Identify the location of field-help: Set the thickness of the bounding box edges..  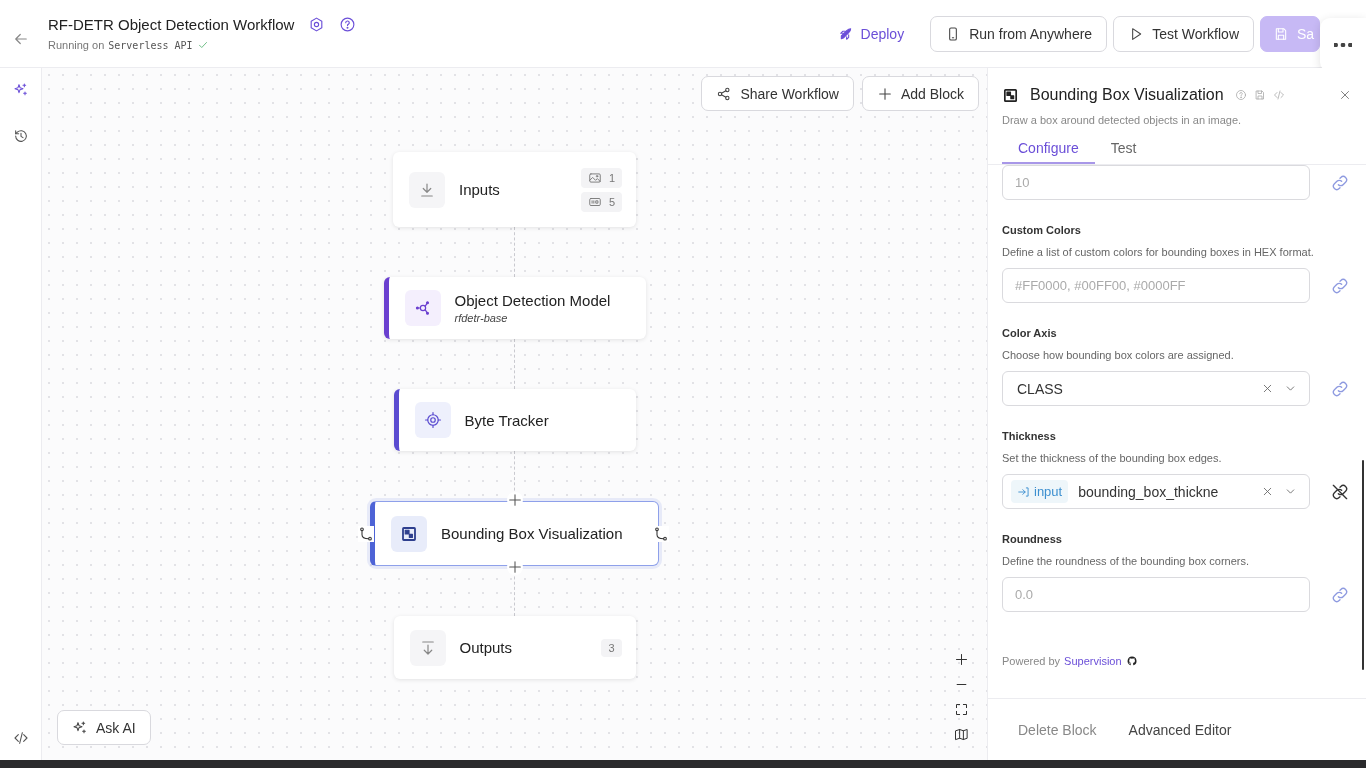
(1112, 458).